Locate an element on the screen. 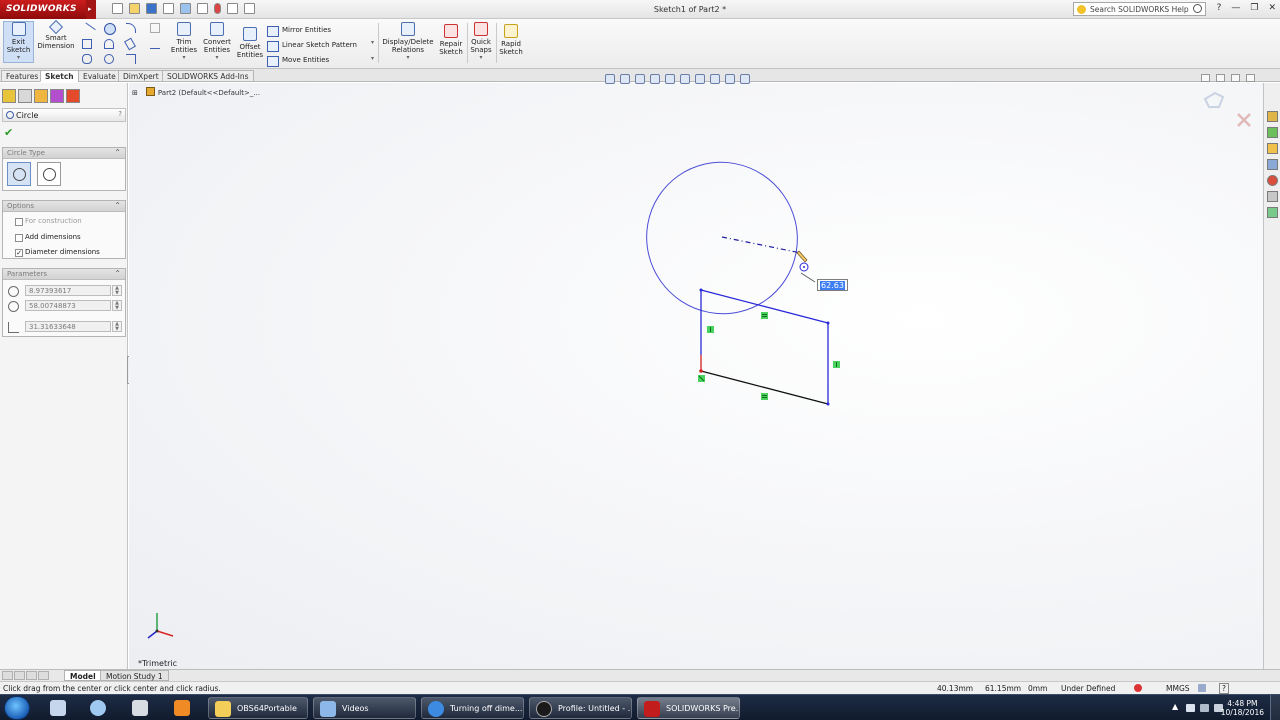 The height and width of the screenshot is (720, 1280). clock: 4:48 PM 10/18/2016 is located at coordinates (1242, 708).